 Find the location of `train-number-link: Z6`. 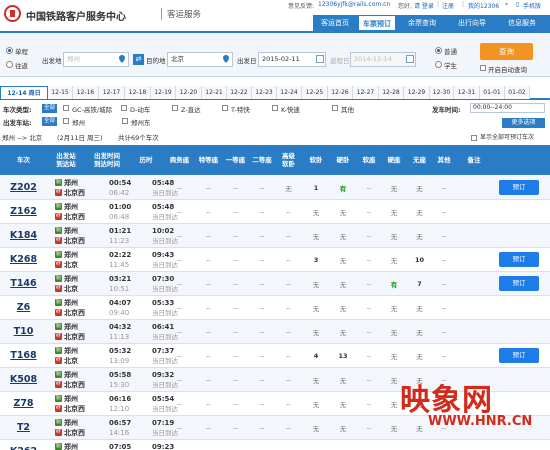

train-number-link: Z6 is located at coordinates (23, 308).